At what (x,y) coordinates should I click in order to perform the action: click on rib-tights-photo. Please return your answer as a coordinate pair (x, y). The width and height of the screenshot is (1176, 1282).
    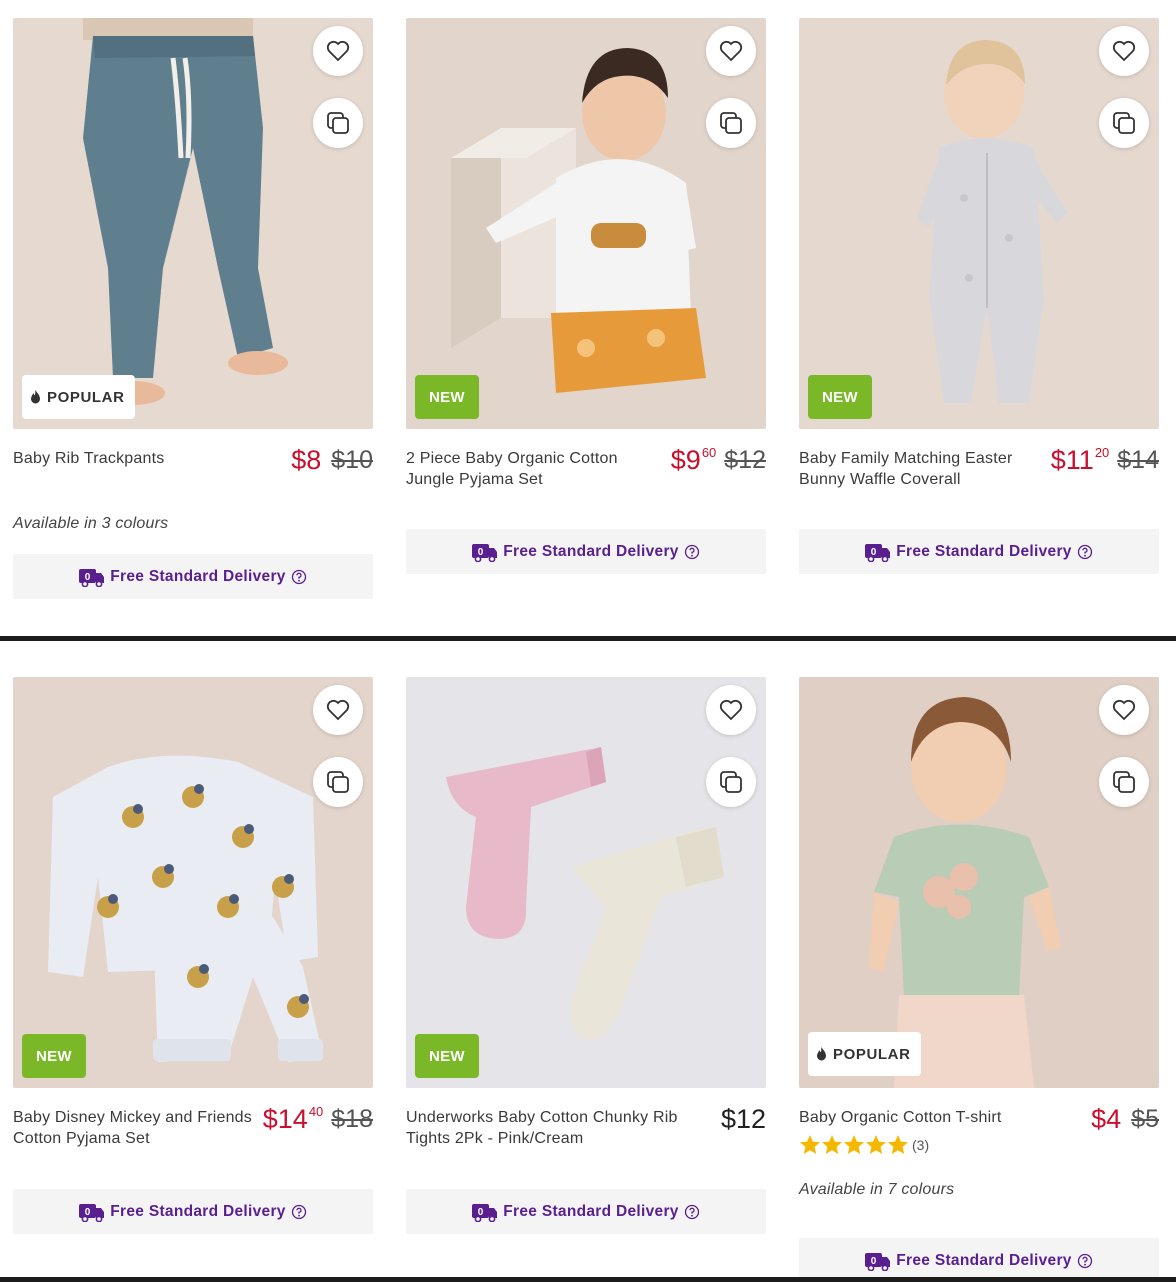
    Looking at the image, I should click on (586, 882).